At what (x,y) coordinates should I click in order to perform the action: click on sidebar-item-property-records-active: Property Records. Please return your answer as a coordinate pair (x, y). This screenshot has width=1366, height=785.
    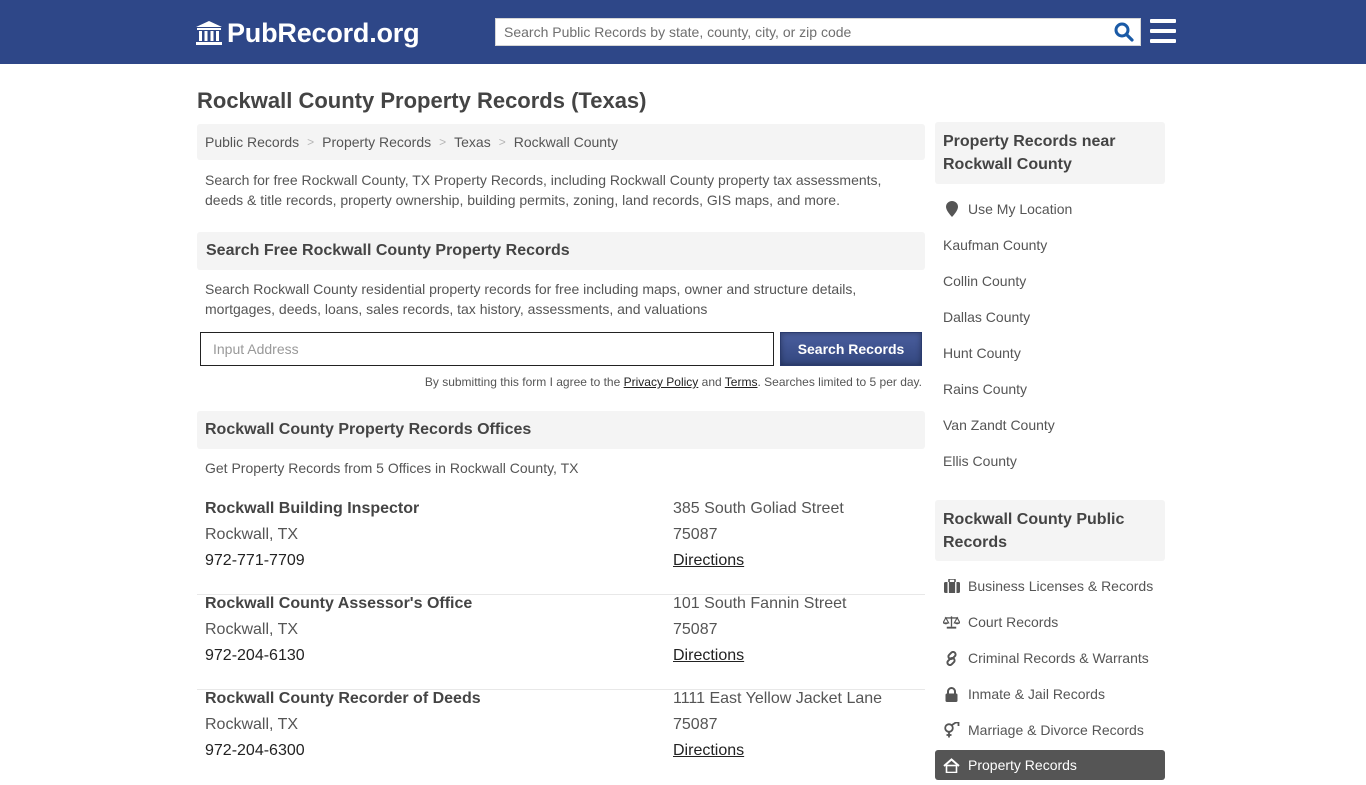
    Looking at the image, I should click on (1050, 765).